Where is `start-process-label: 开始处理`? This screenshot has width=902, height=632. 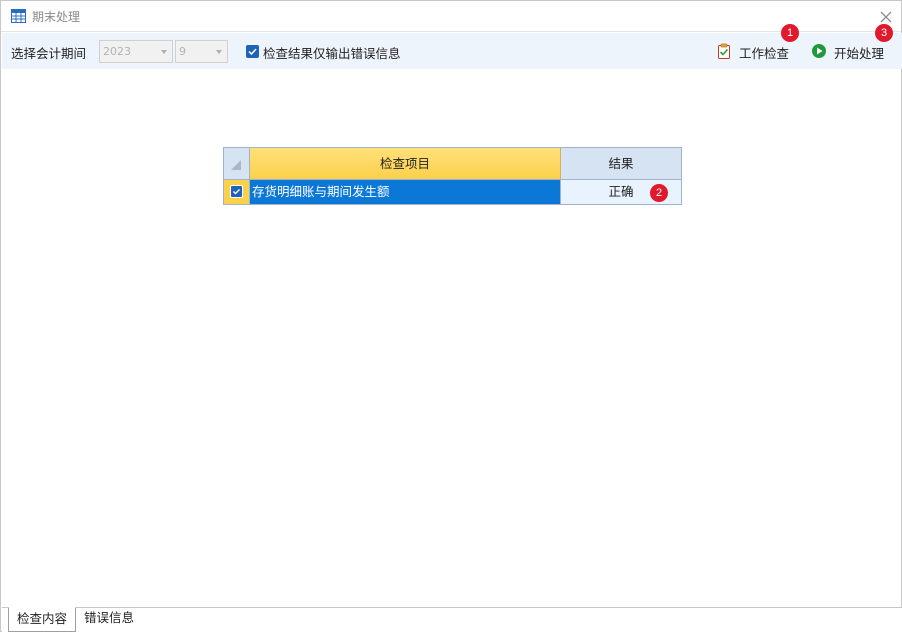
start-process-label: 开始处理 is located at coordinates (859, 53).